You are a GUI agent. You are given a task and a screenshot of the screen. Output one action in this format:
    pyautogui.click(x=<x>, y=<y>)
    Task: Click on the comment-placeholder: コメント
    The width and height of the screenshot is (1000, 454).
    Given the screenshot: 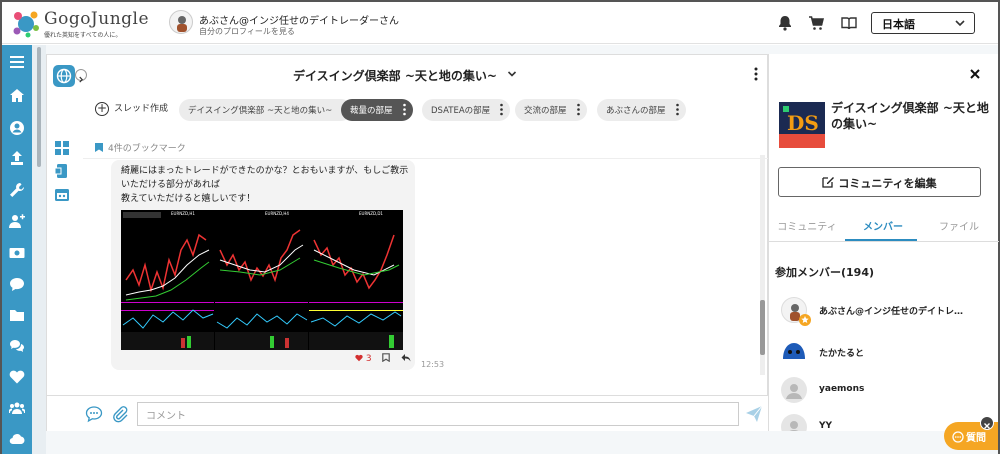 What is the action you would take?
    pyautogui.click(x=166, y=416)
    